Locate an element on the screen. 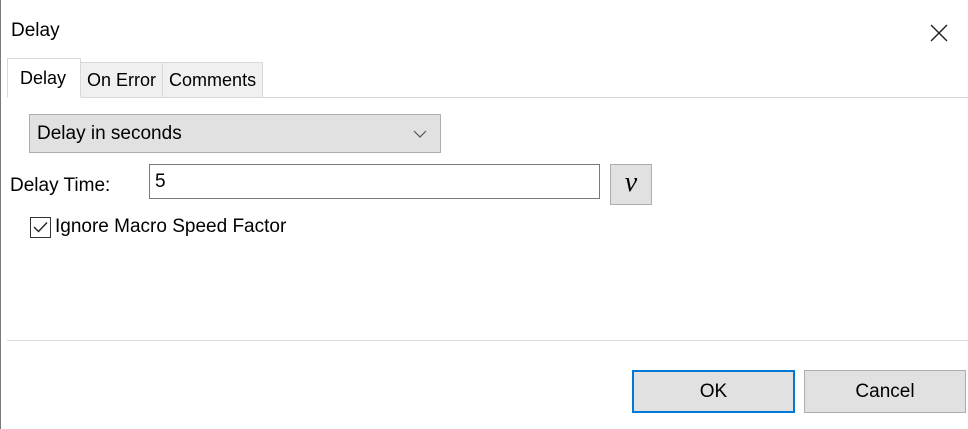 The height and width of the screenshot is (429, 968). cancel-button: Cancel is located at coordinates (885, 391).